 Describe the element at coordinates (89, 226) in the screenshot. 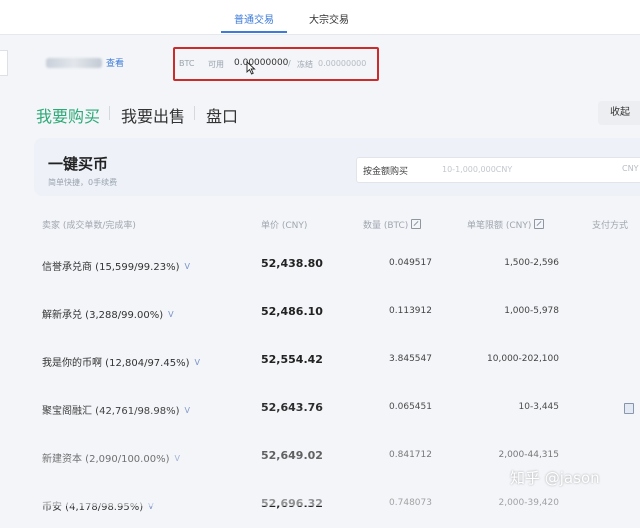

I see `header-seller: 卖家 (成交单数/完成率)` at that location.